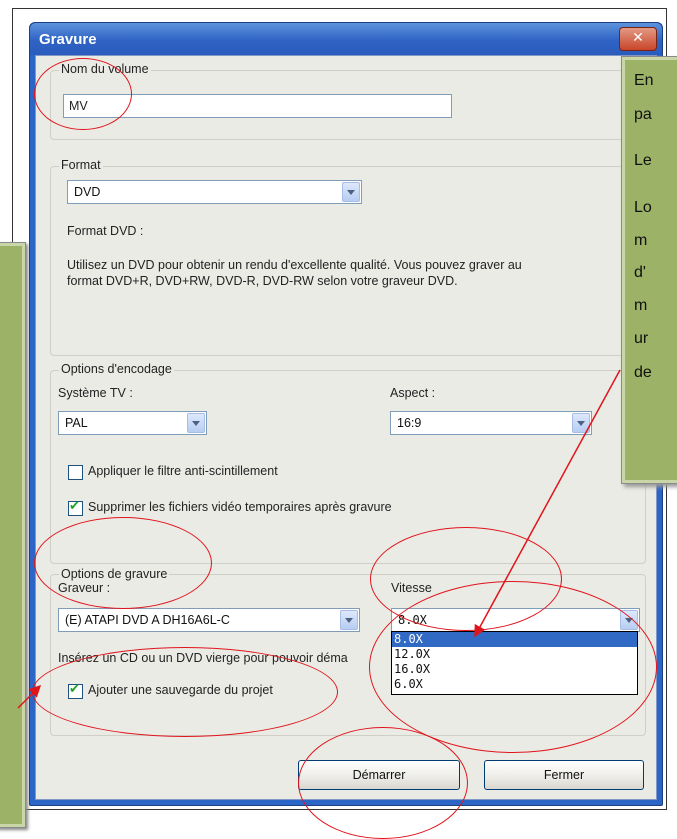 This screenshot has width=677, height=839. What do you see at coordinates (29, 696) in the screenshot?
I see `arrow-to-backup-checkbox` at bounding box center [29, 696].